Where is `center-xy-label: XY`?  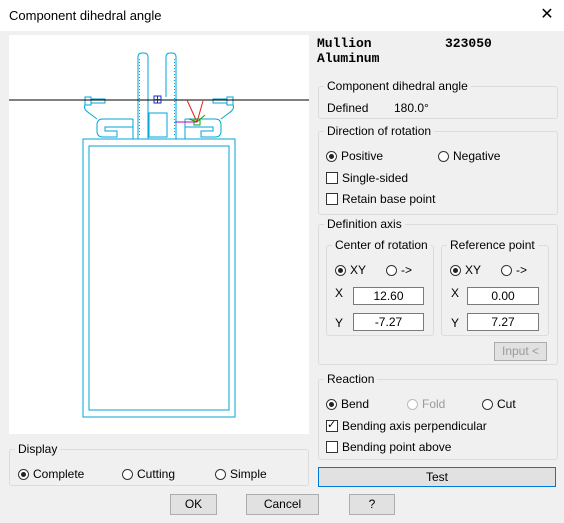
center-xy-label: XY is located at coordinates (358, 270).